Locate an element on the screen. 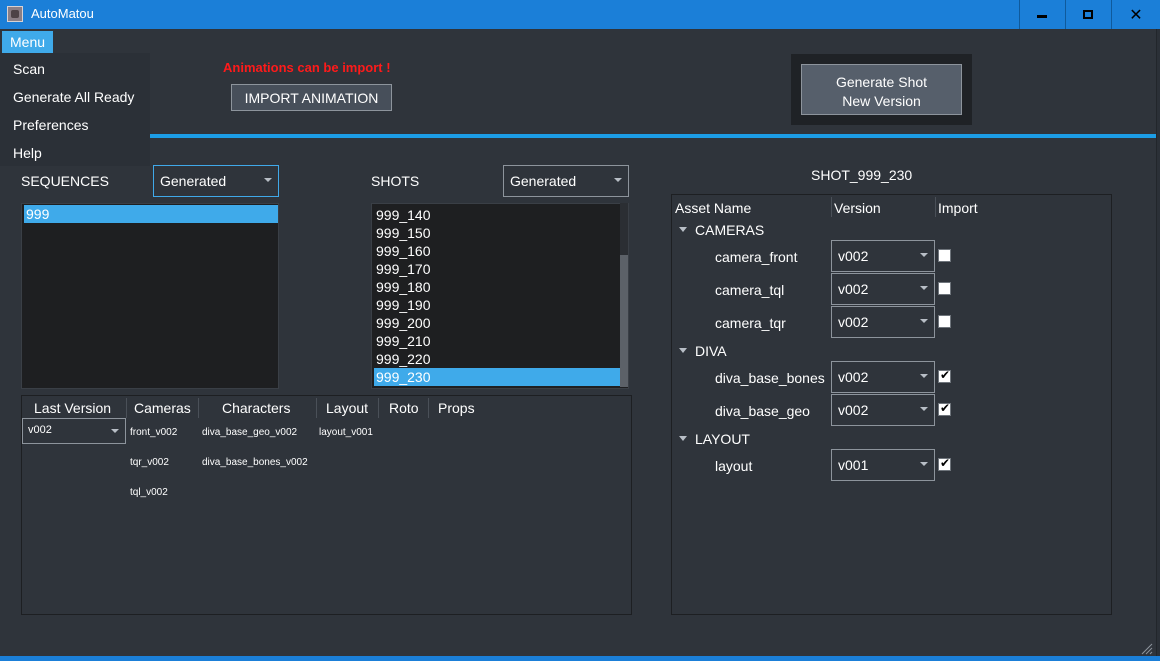 The height and width of the screenshot is (661, 1160). menu-item-scan: Scan is located at coordinates (29, 69).